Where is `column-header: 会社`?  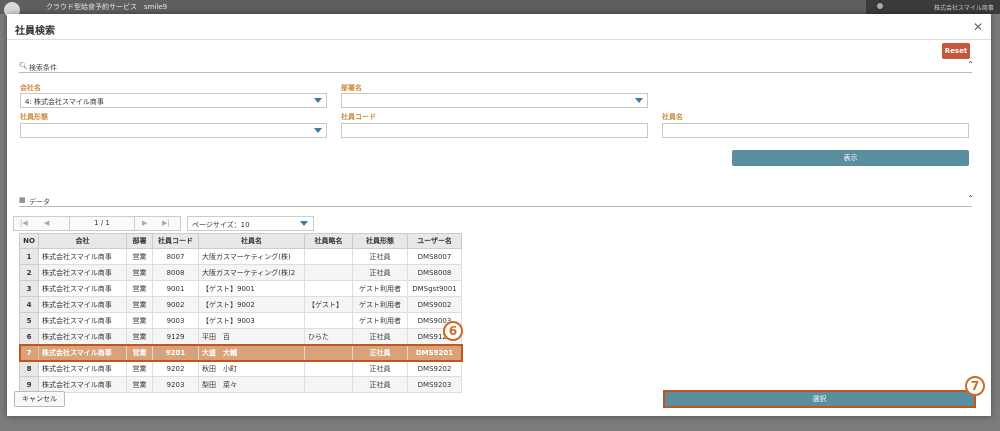 column-header: 会社 is located at coordinates (82, 241).